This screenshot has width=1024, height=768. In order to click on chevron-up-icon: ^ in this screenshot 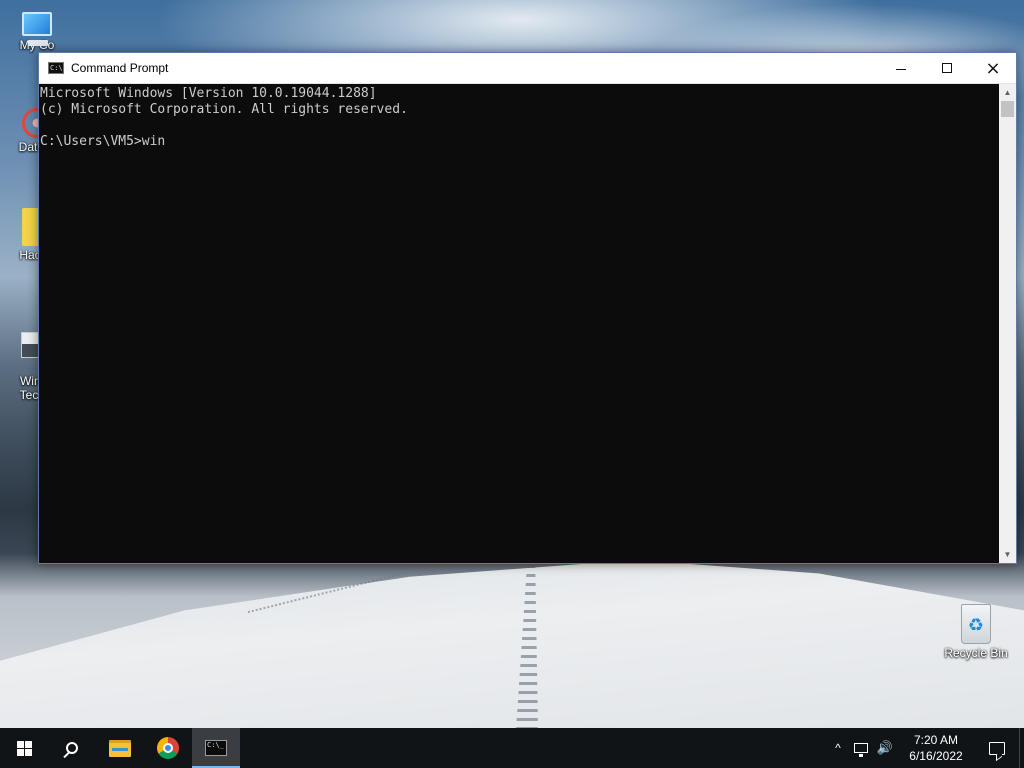, I will do `click(838, 748)`.